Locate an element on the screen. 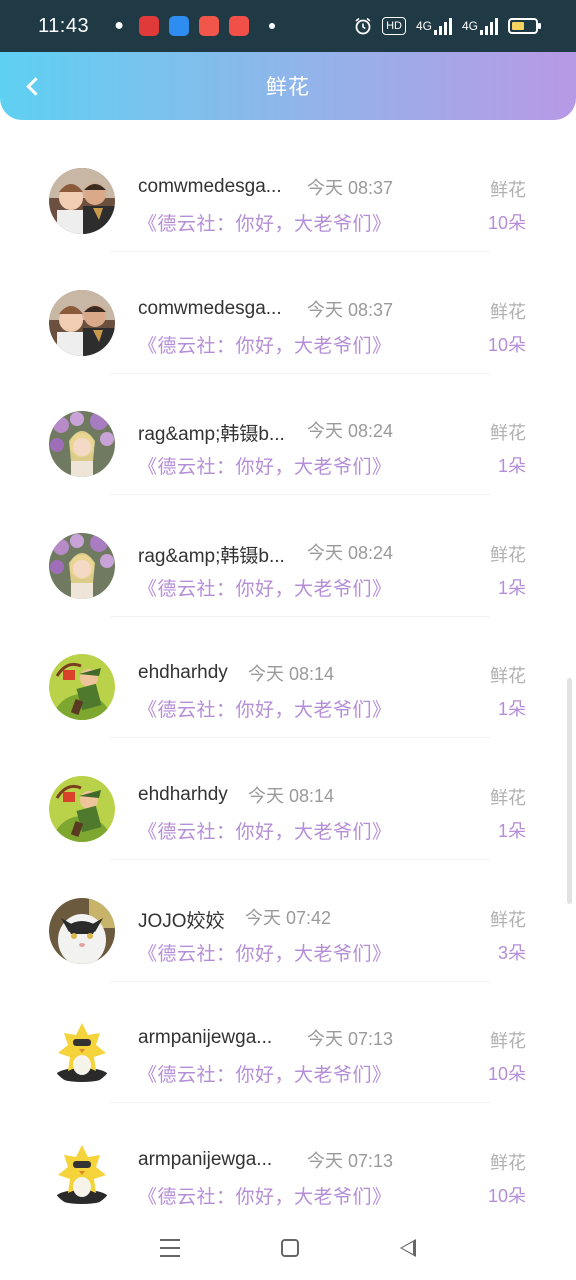 Image resolution: width=576 pixels, height=1280 pixels. hd-voice-badge: HD is located at coordinates (394, 26).